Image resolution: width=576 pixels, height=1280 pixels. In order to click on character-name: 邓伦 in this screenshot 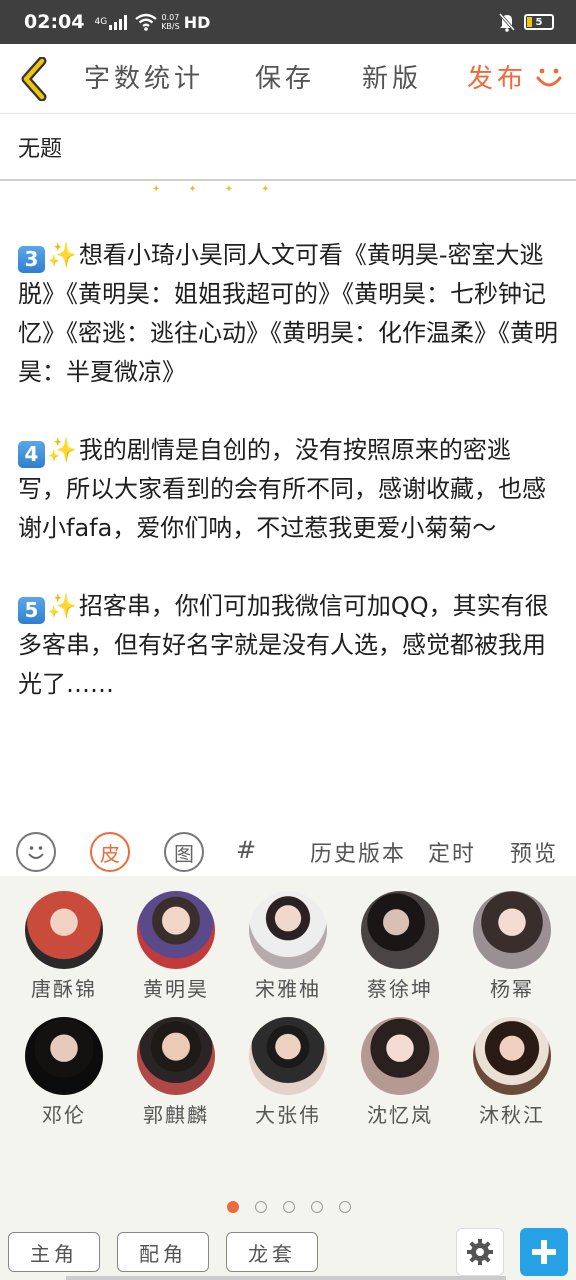, I will do `click(64, 1115)`.